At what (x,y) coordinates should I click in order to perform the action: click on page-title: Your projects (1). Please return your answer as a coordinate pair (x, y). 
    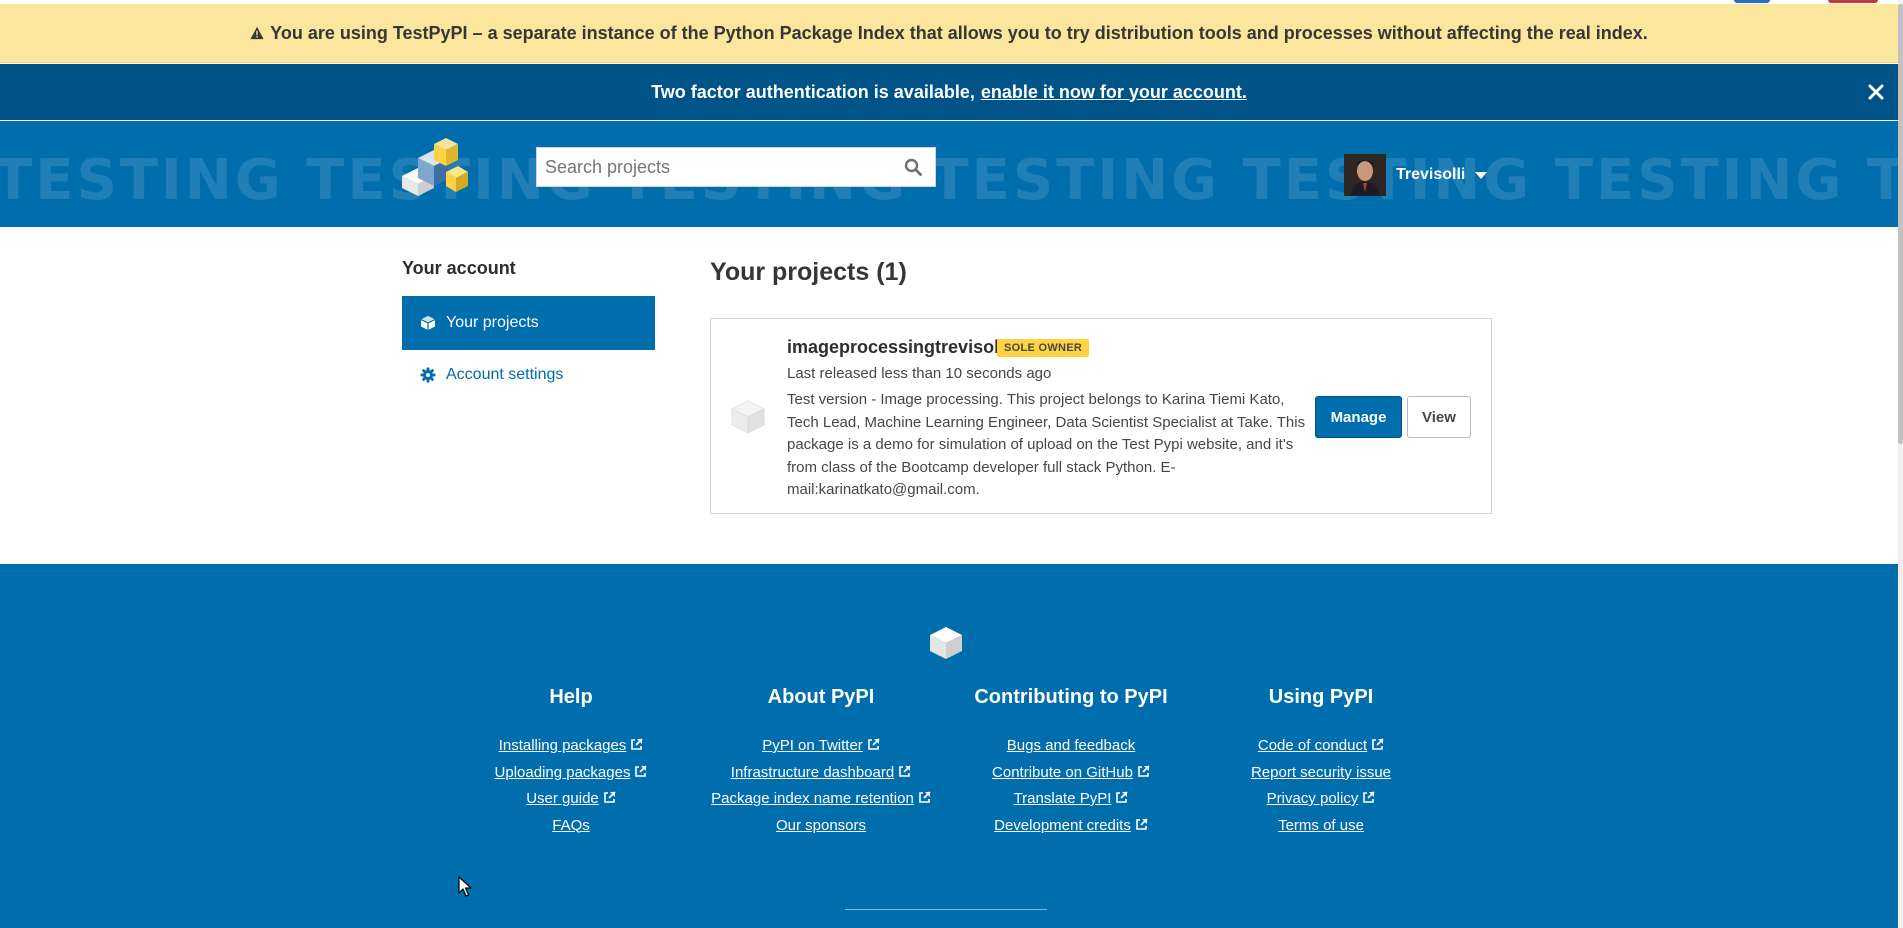
    Looking at the image, I should click on (808, 272).